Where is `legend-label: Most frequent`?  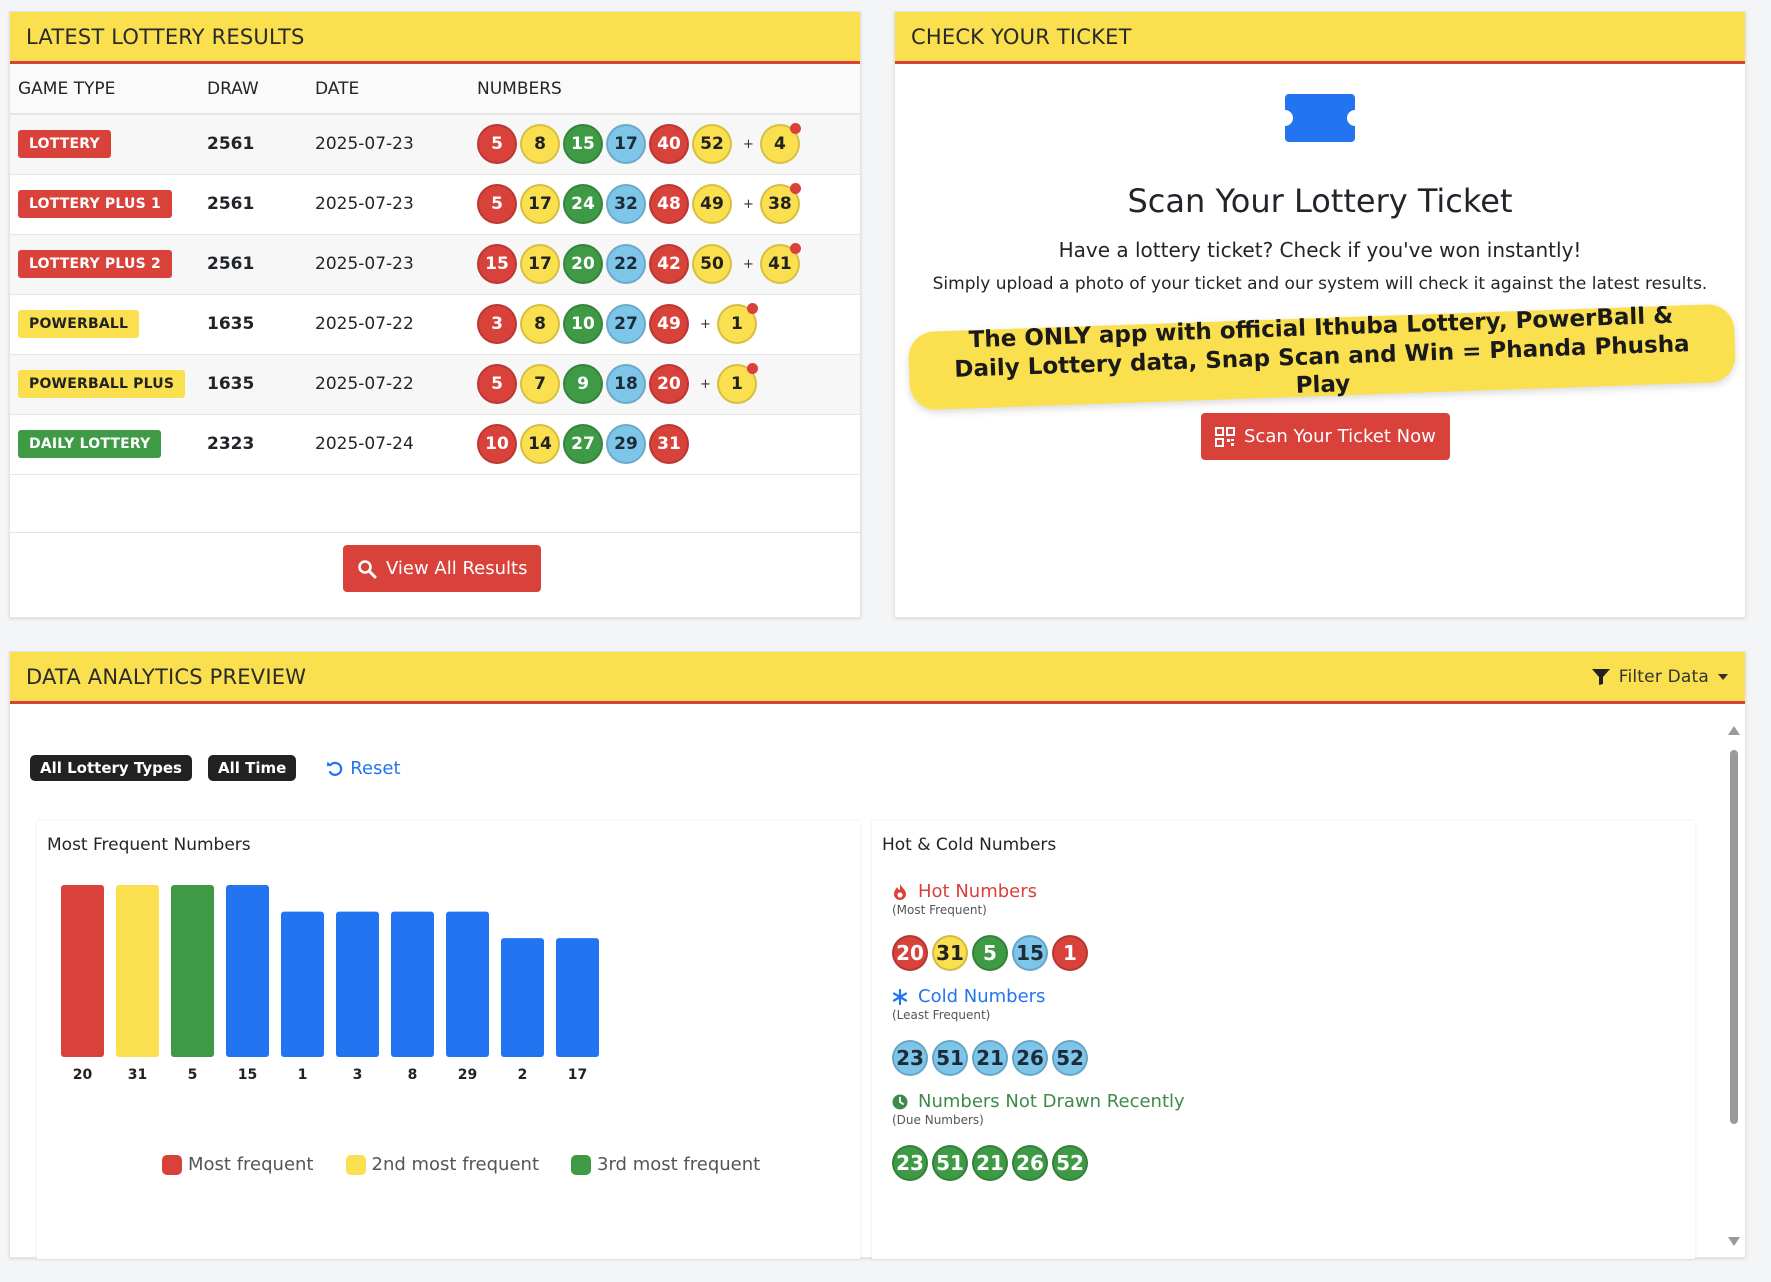 legend-label: Most frequent is located at coordinates (251, 1164).